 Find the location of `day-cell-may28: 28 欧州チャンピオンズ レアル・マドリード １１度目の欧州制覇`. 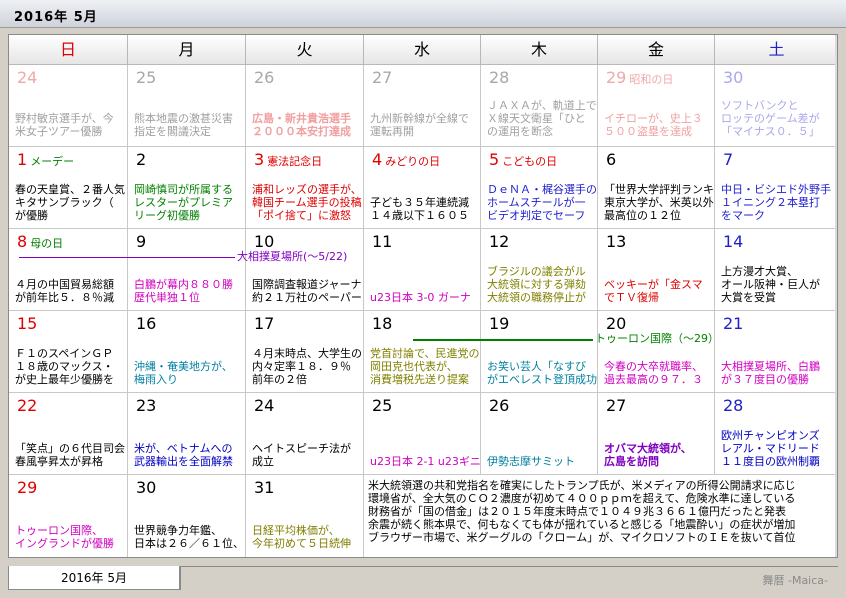

day-cell-may28: 28 欧州チャンピオンズ レアル・マドリード １１度目の欧州制覇 is located at coordinates (776, 434).